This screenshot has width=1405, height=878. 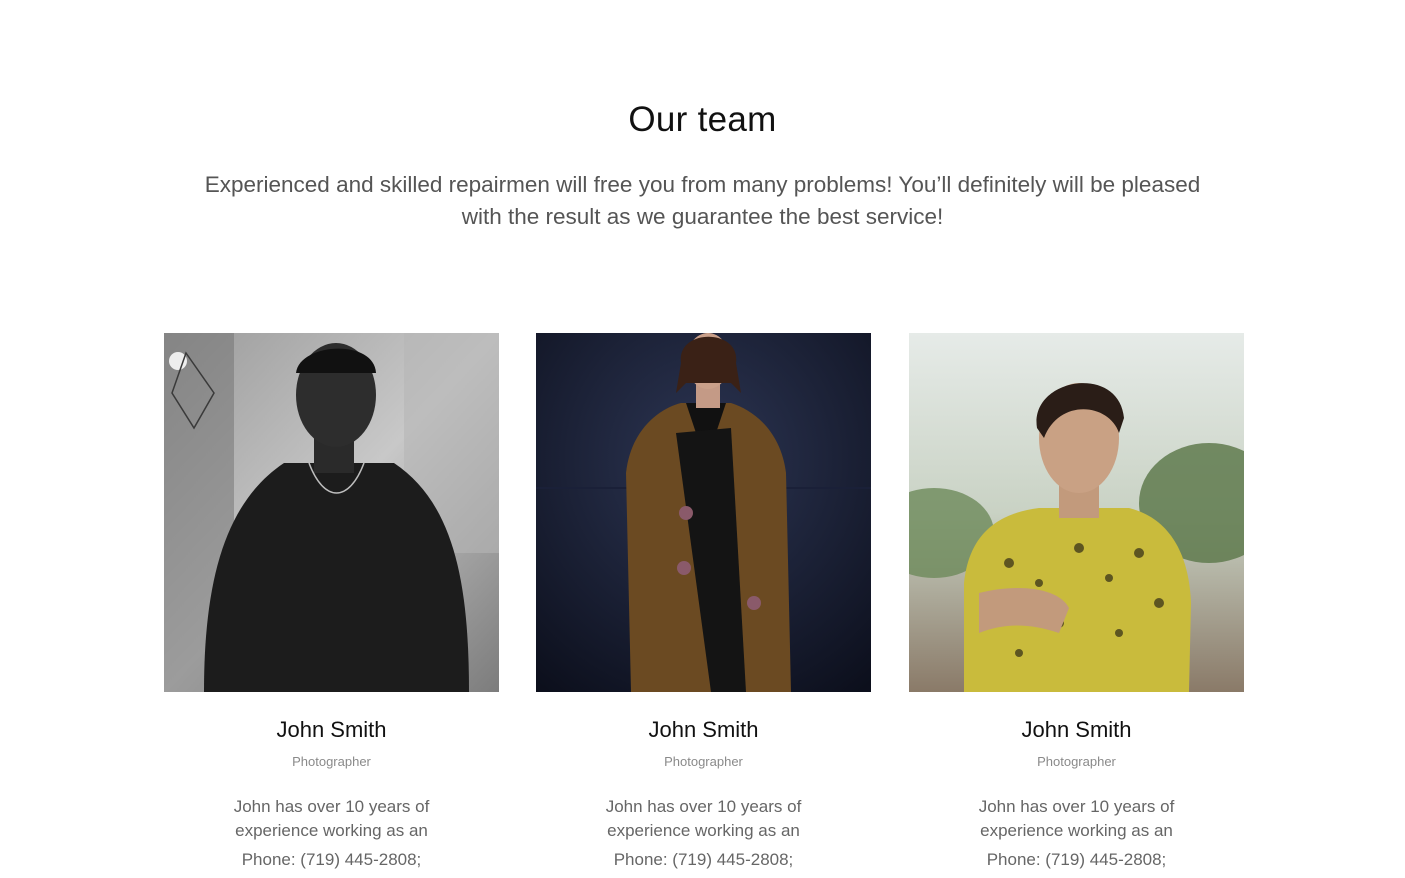 I want to click on section-title: Our team, so click(x=702, y=119).